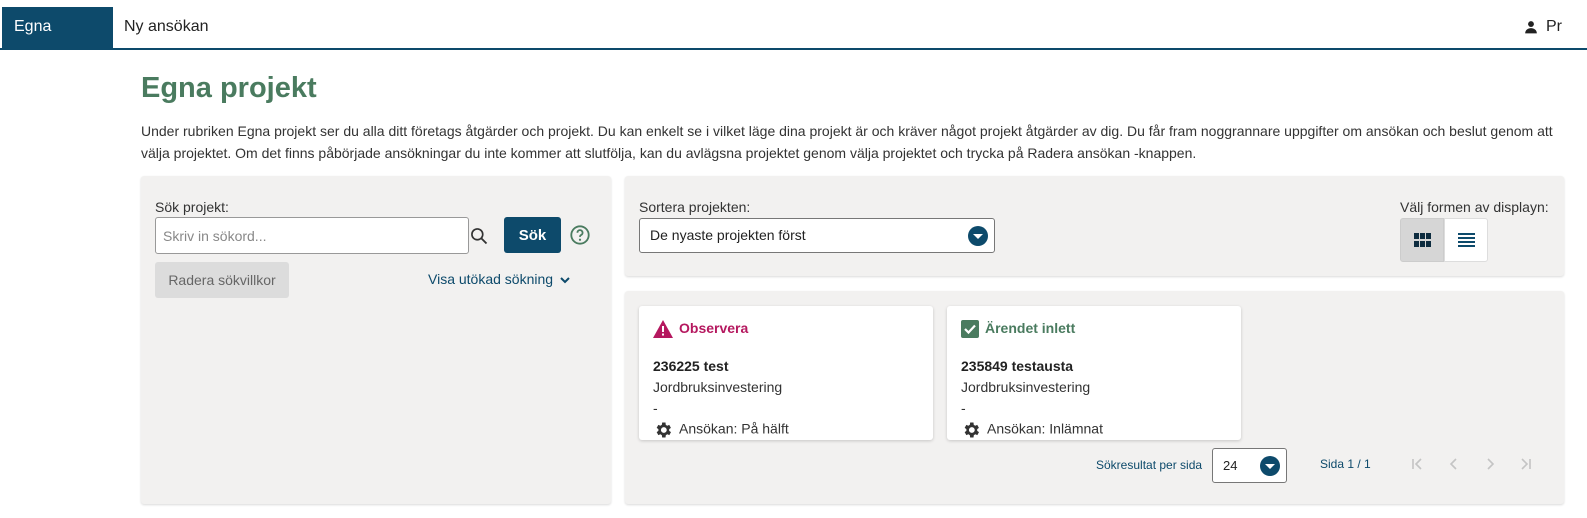  Describe the element at coordinates (663, 329) in the screenshot. I see `warning-icon` at that location.